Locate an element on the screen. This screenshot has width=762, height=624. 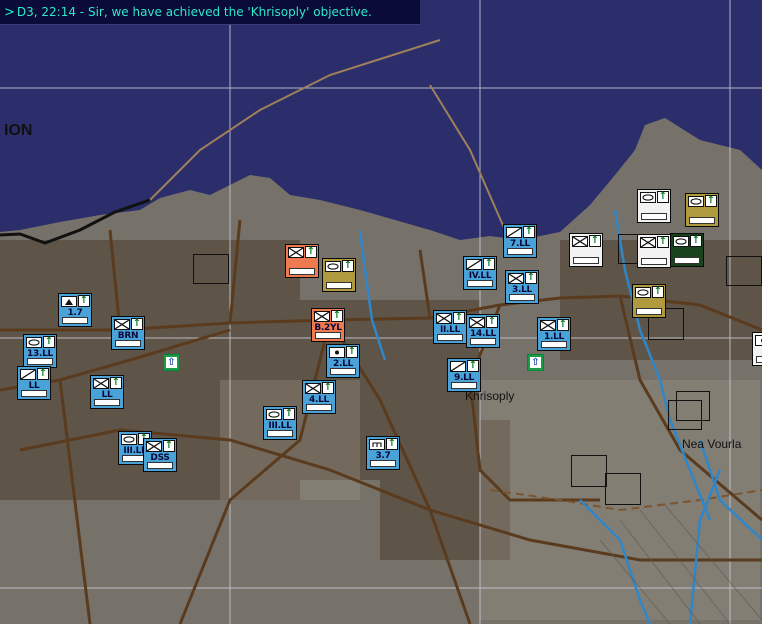
unit-counter: ↑ 4.LL is located at coordinates (319, 397).